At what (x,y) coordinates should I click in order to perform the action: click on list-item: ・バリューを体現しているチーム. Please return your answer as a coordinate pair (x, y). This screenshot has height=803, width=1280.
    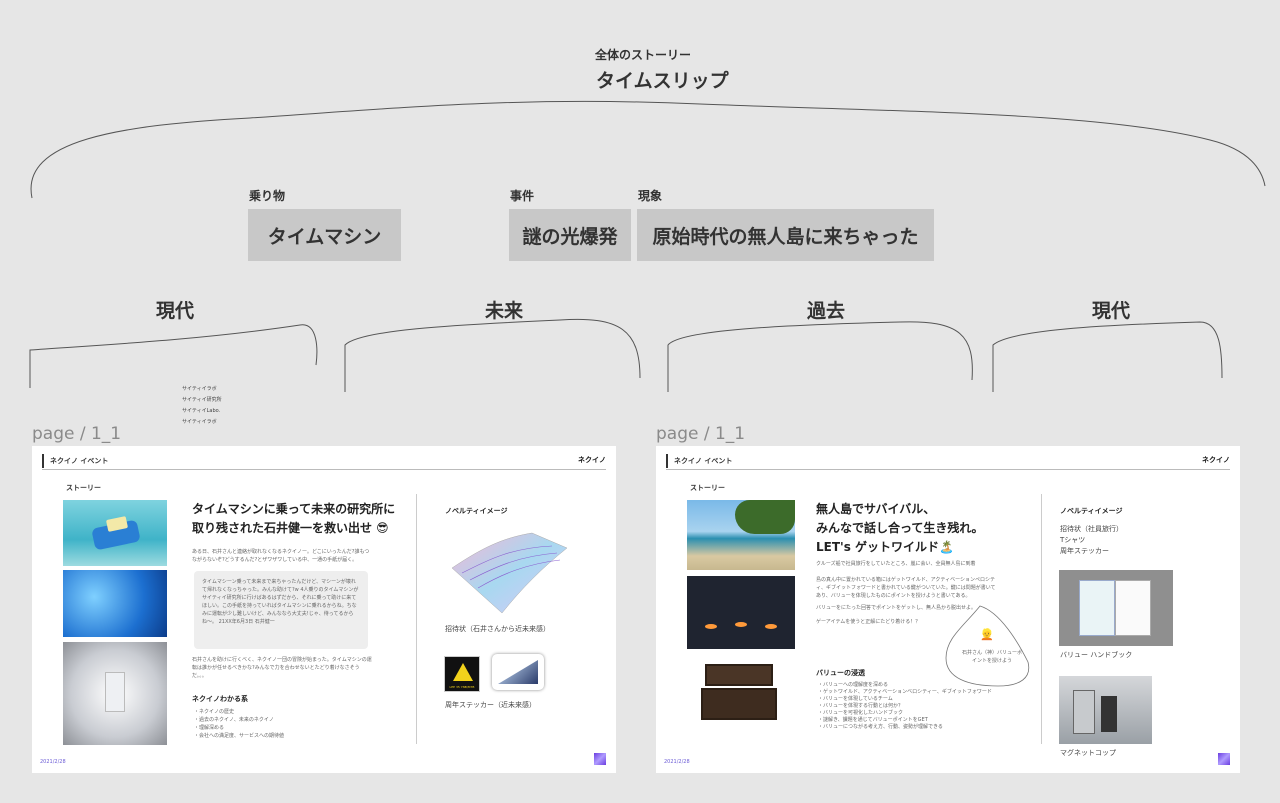
    Looking at the image, I should click on (855, 699).